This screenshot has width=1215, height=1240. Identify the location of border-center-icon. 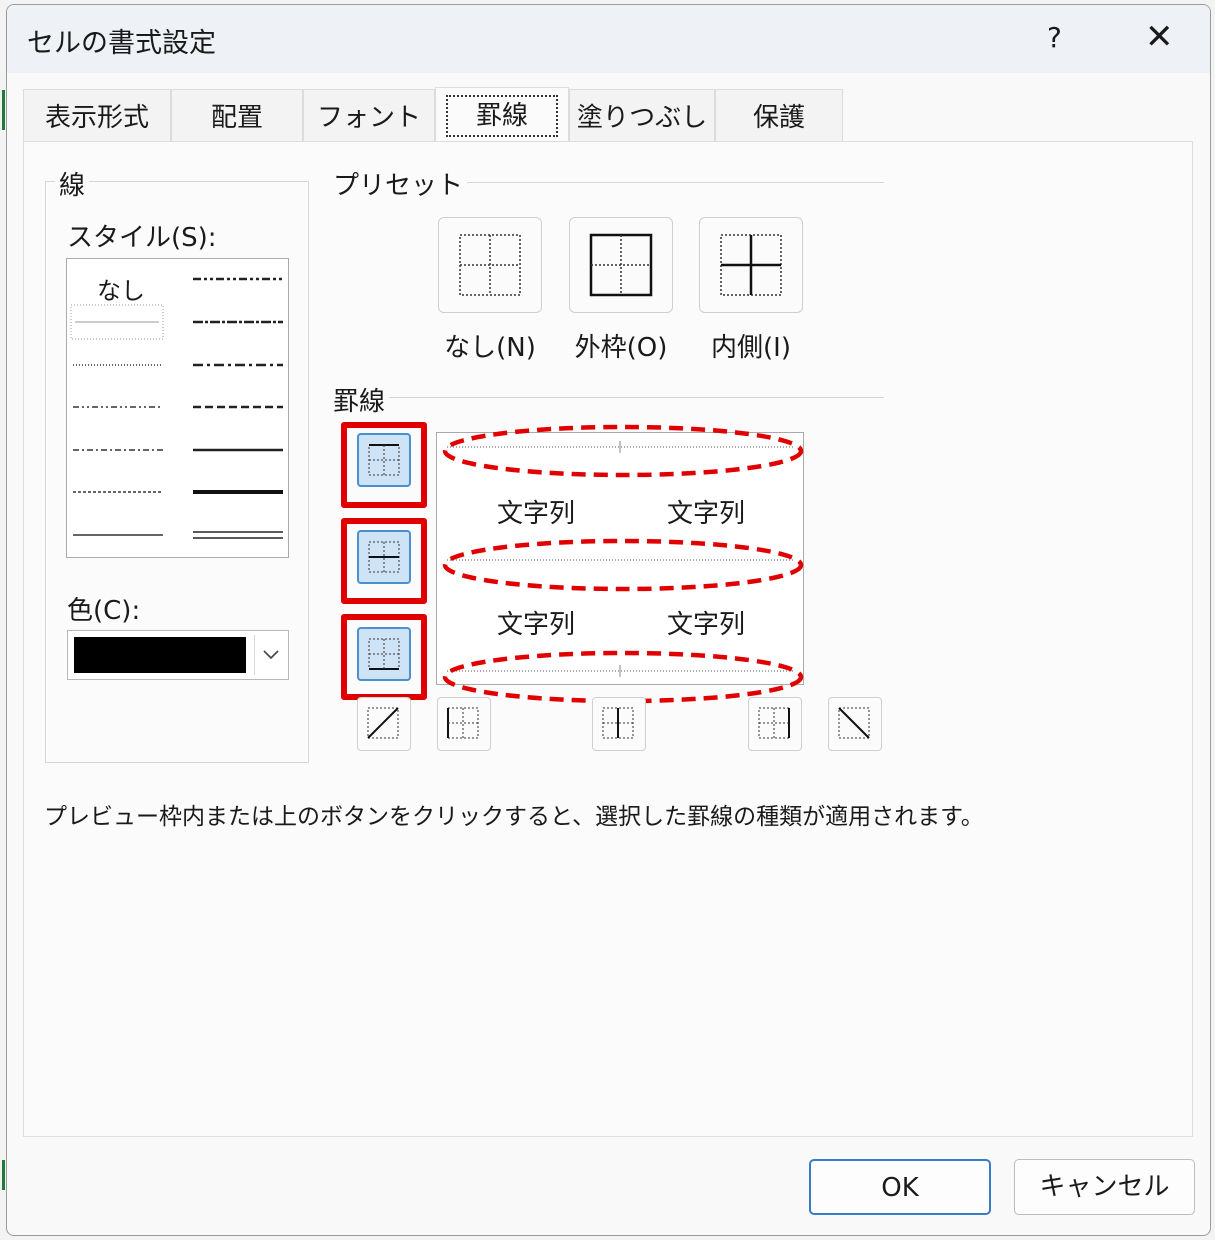
(618, 723).